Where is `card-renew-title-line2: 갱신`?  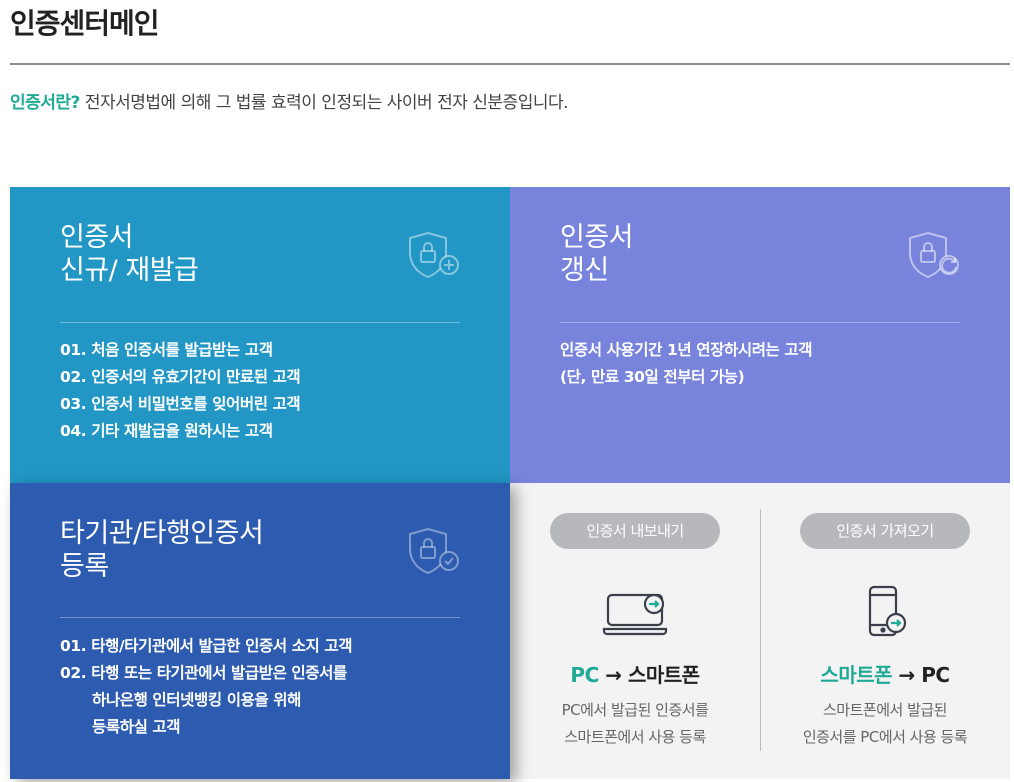 card-renew-title-line2: 갱신 is located at coordinates (584, 270).